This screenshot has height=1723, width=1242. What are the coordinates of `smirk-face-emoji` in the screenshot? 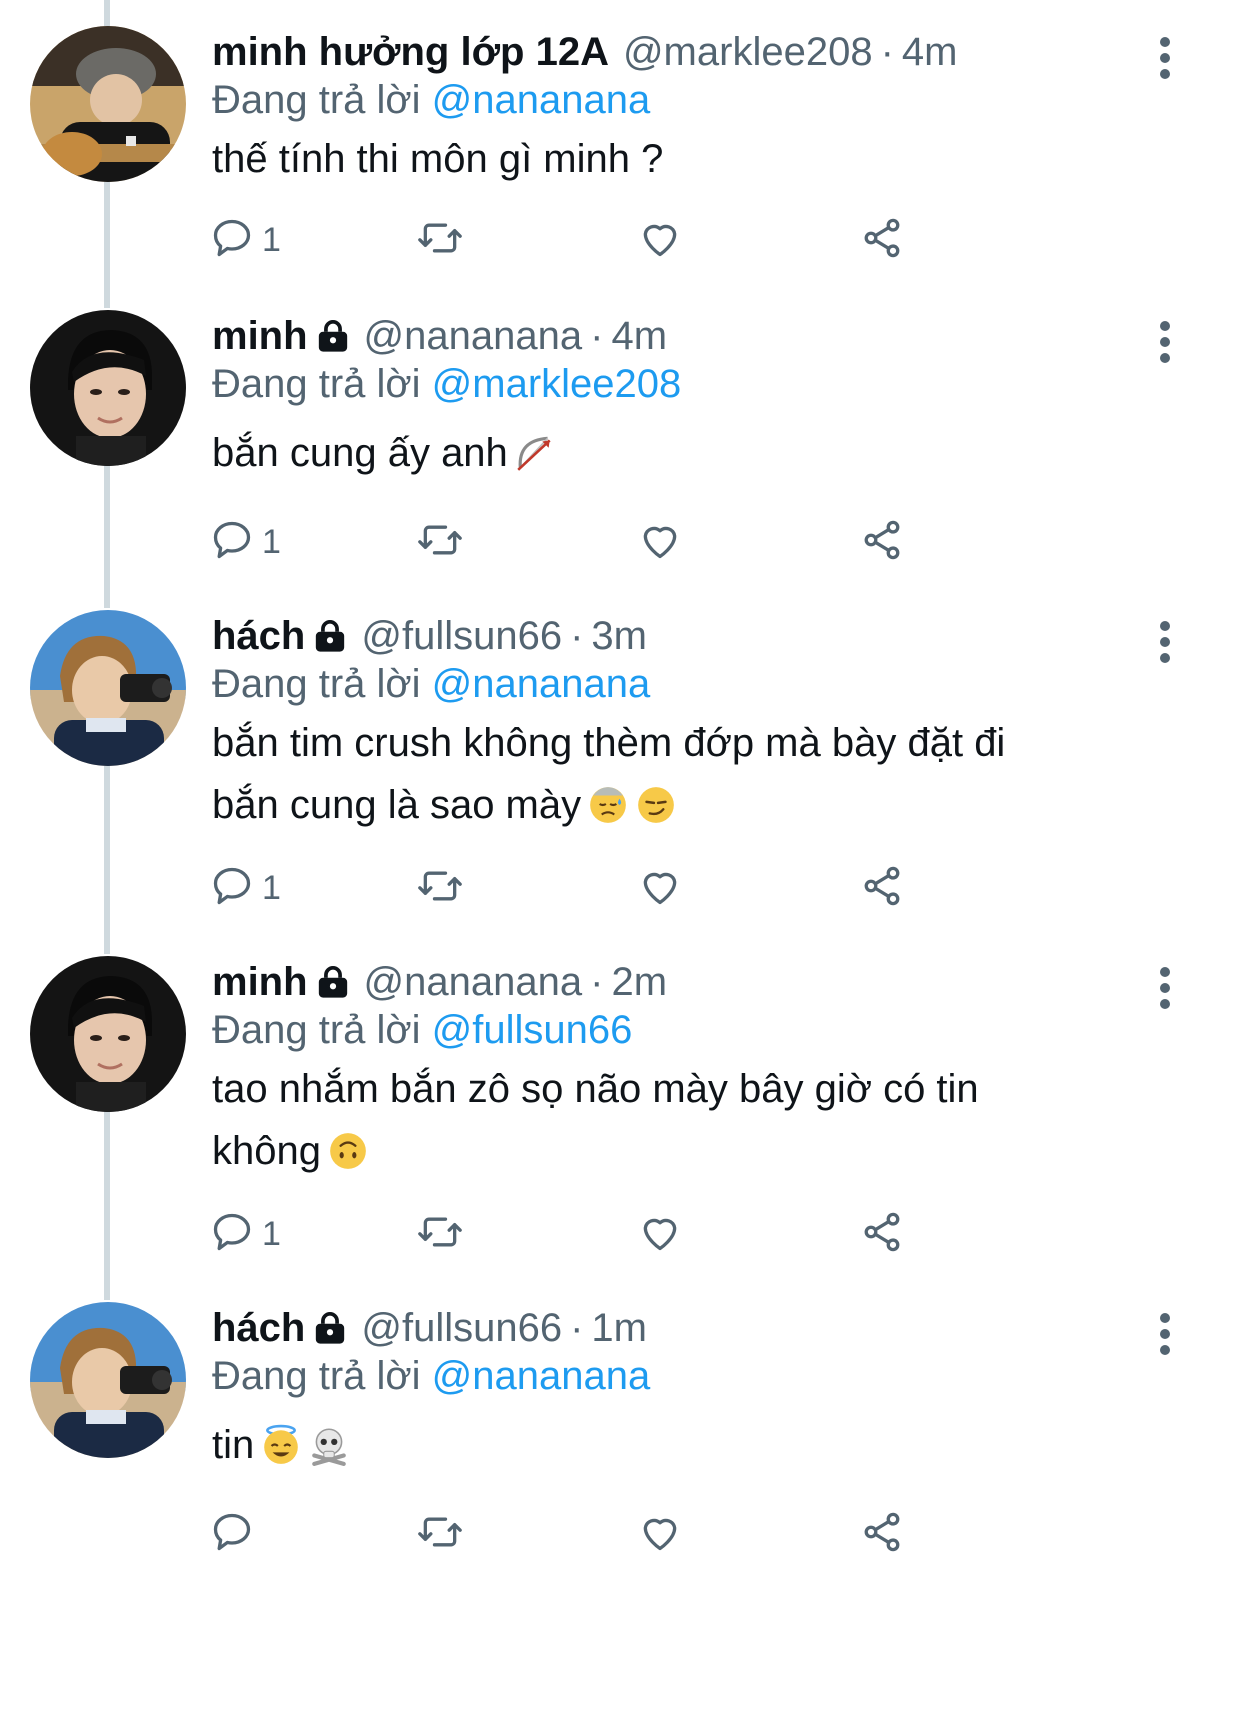 It's located at (656, 813).